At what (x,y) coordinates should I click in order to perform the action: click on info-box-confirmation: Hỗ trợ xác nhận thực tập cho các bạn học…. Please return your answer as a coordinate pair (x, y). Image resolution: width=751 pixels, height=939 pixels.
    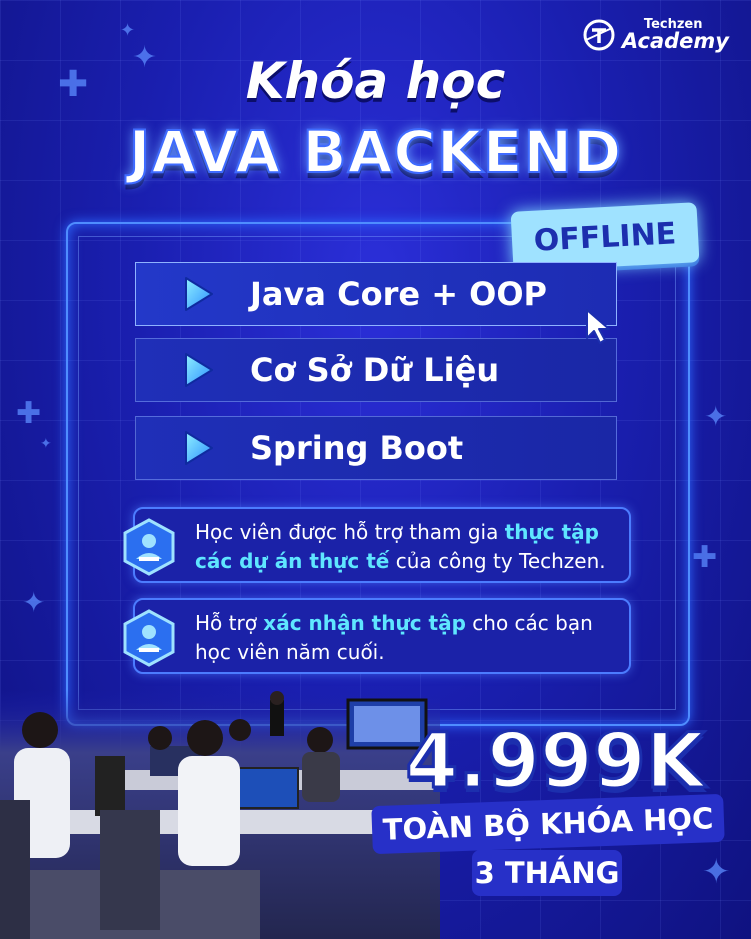
    Looking at the image, I should click on (377, 636).